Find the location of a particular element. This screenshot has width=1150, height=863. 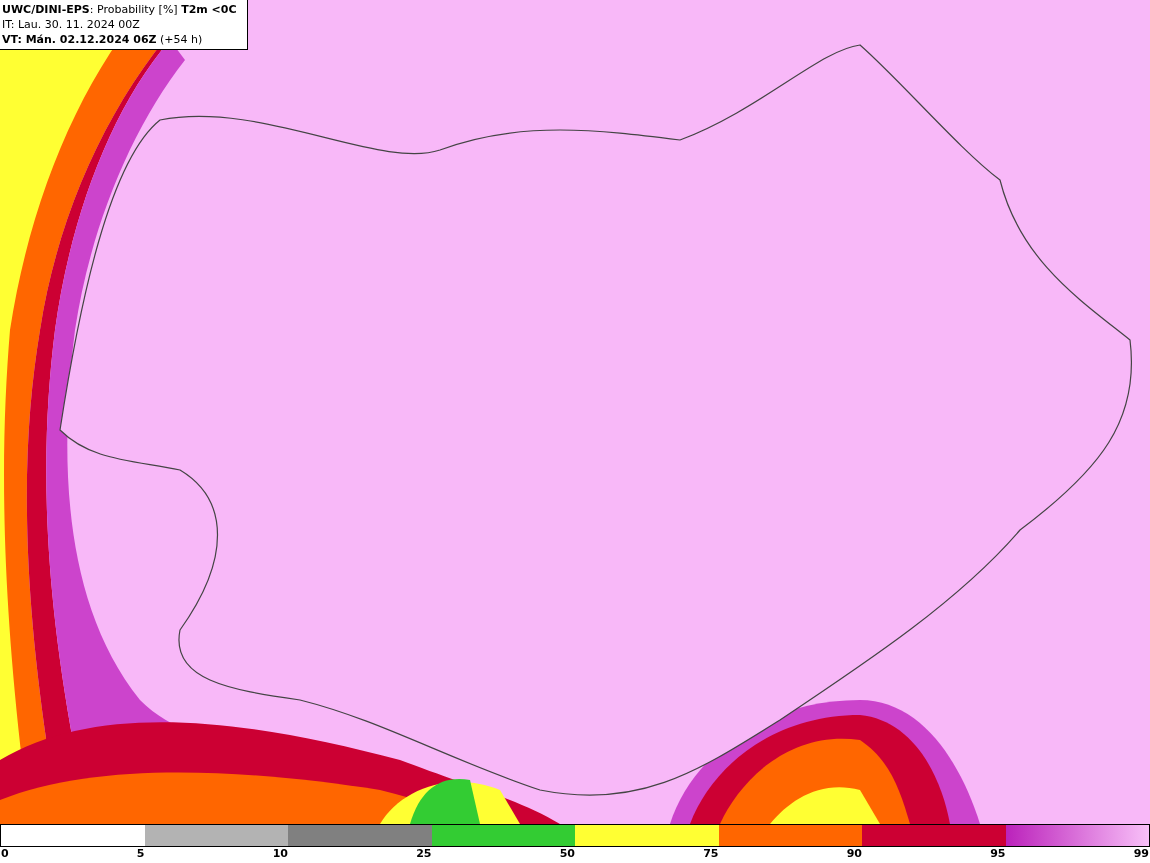

legend-label: 25 is located at coordinates (424, 854).